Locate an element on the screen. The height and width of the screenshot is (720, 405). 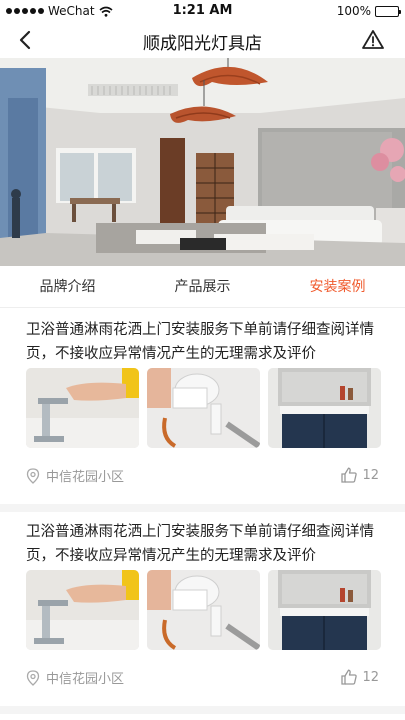
tab-brand-intro: 品牌介绍 is located at coordinates (67, 286).